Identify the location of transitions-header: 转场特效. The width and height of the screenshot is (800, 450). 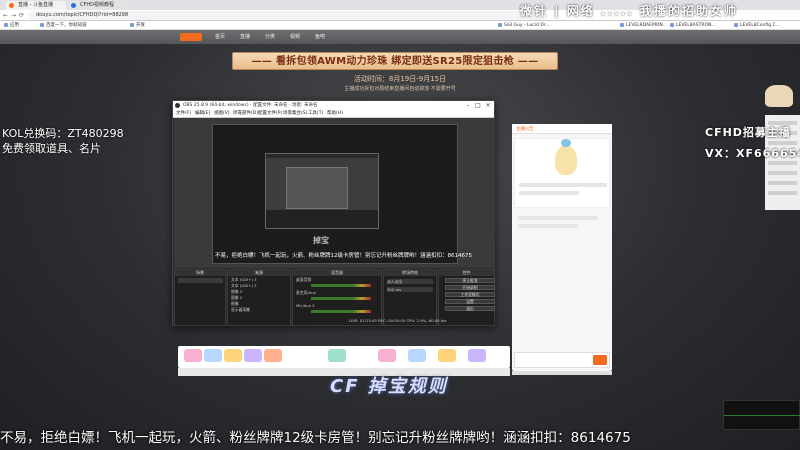
(410, 273).